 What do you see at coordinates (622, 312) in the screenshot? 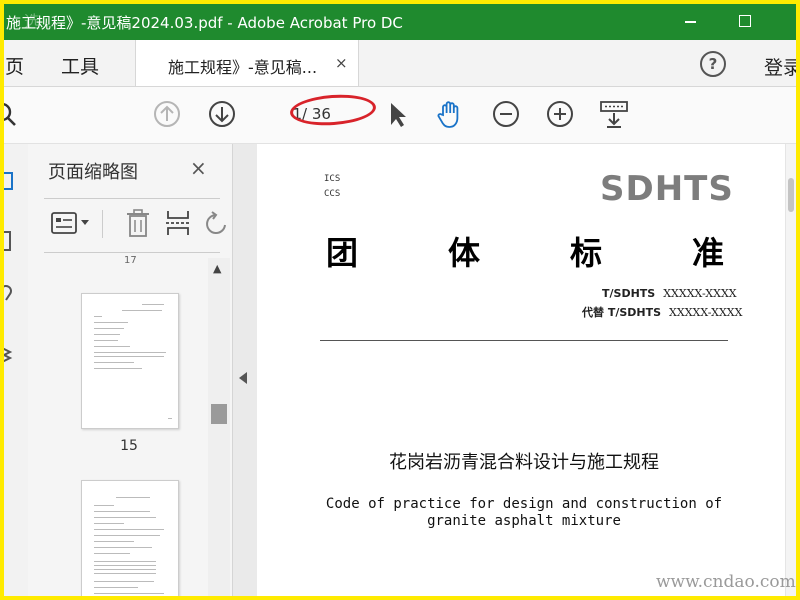
I see `replaces-label: 代替 T/SDHTS` at bounding box center [622, 312].